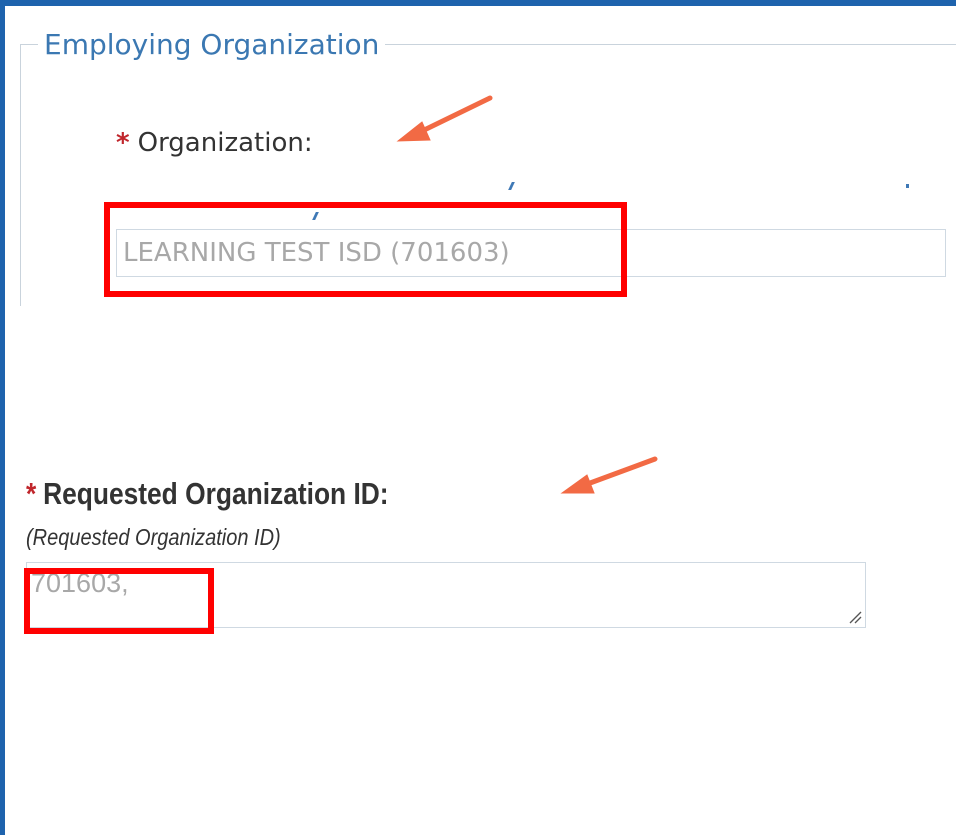 Image resolution: width=956 pixels, height=835 pixels. I want to click on requested-organization-id-help: (Requested Organization ID), so click(153, 537).